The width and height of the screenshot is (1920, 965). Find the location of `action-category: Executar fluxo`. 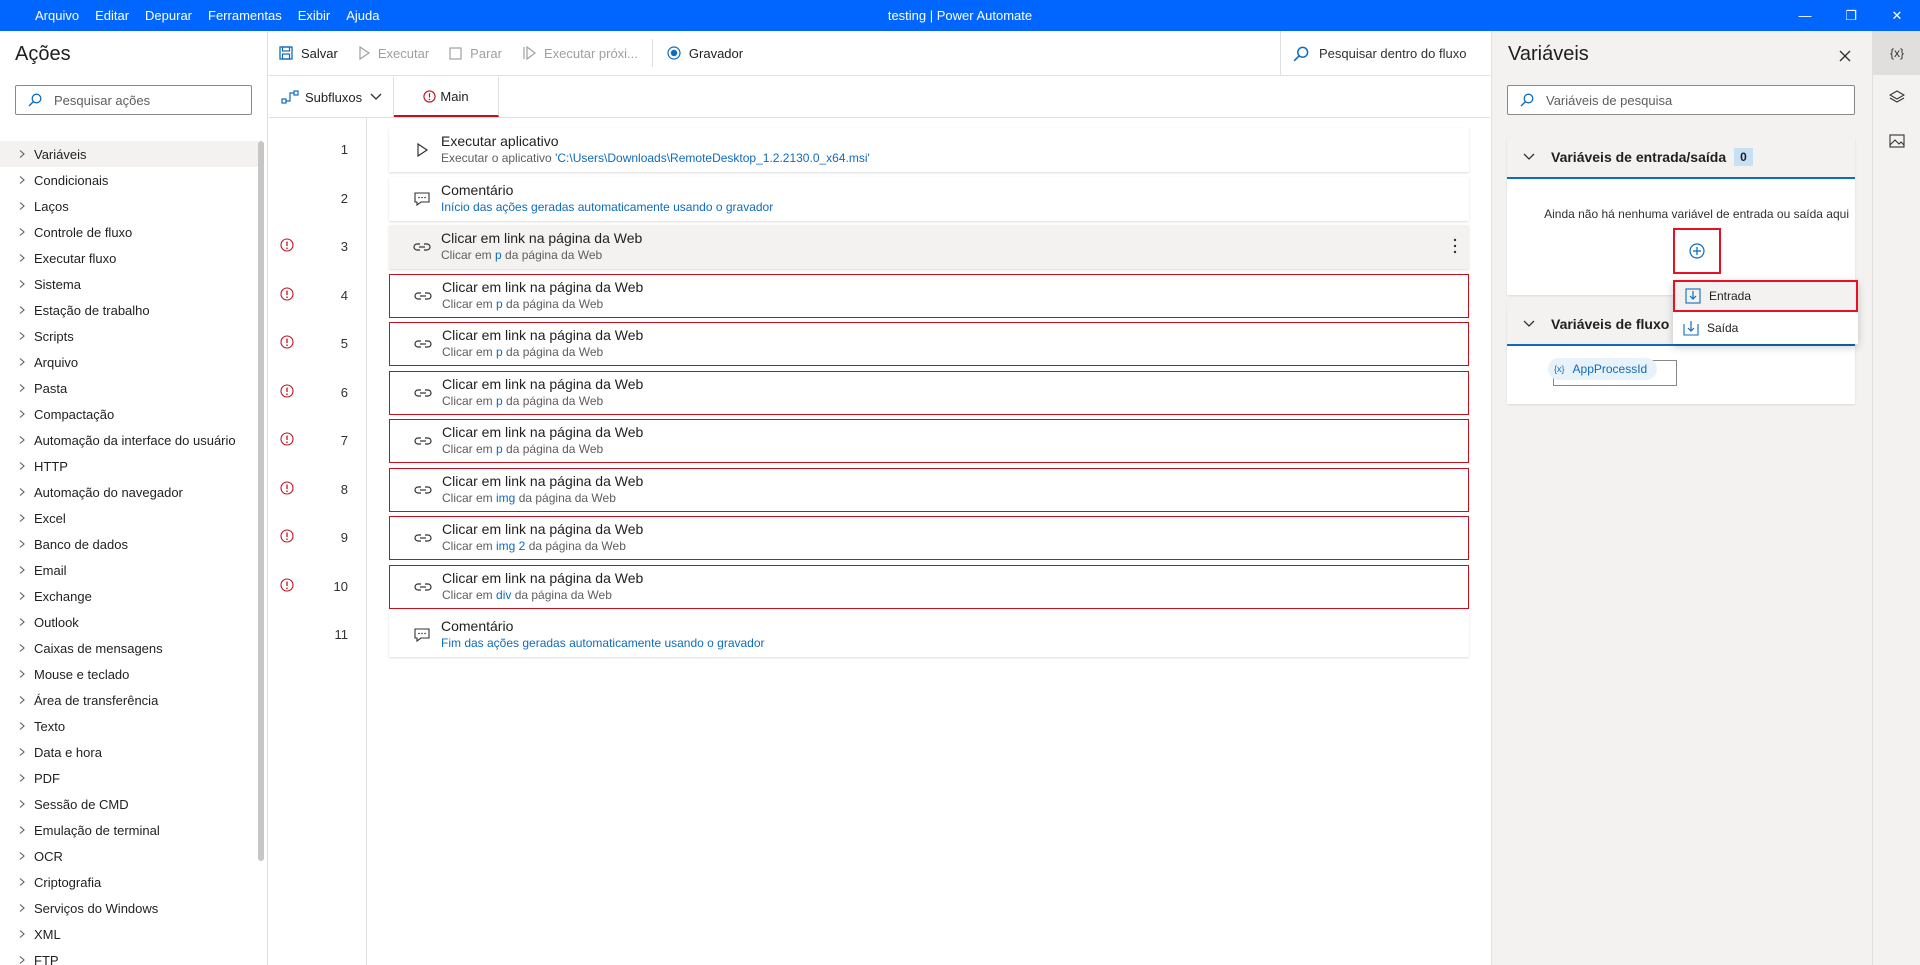

action-category: Executar fluxo is located at coordinates (129, 258).